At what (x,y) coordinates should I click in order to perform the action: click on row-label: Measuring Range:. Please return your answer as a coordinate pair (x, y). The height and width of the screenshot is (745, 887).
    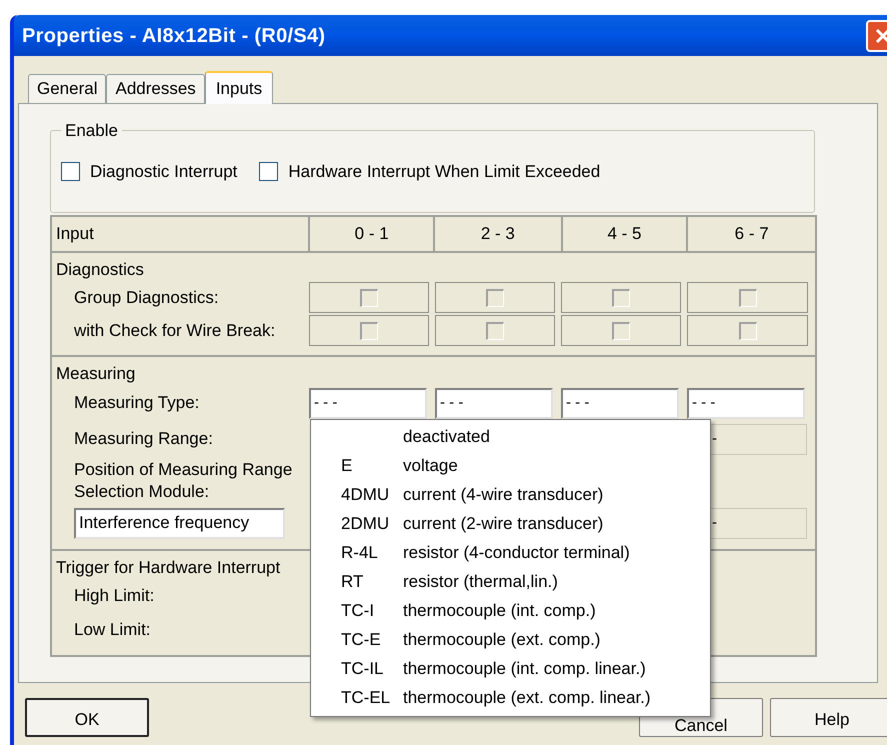
    Looking at the image, I should click on (143, 439).